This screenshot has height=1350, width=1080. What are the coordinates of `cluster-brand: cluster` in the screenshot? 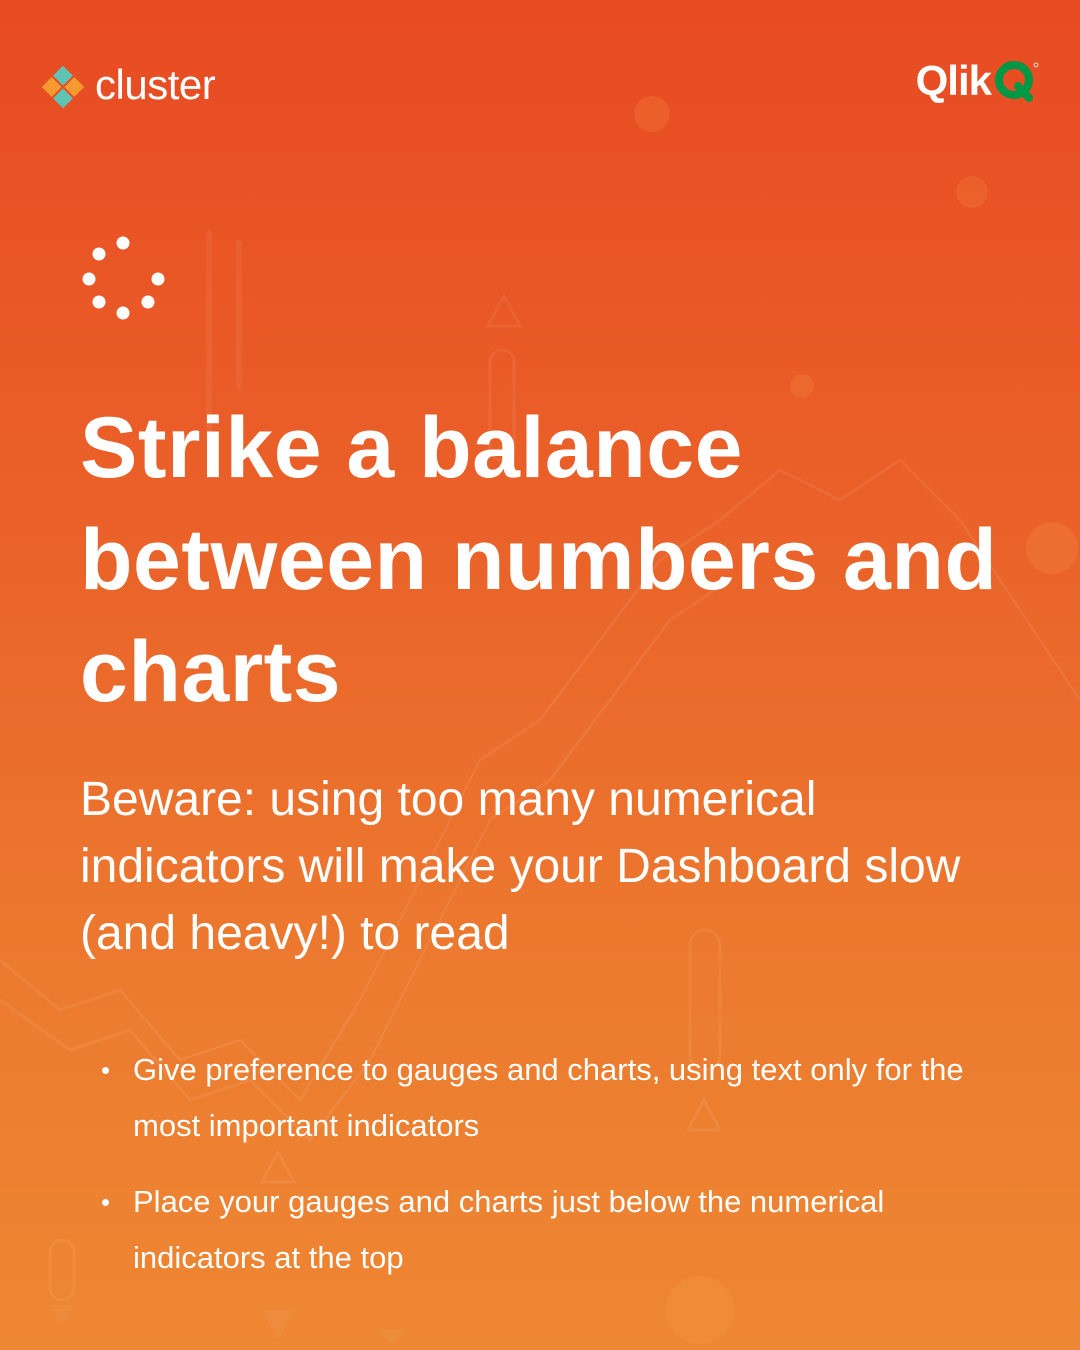 It's located at (128, 85).